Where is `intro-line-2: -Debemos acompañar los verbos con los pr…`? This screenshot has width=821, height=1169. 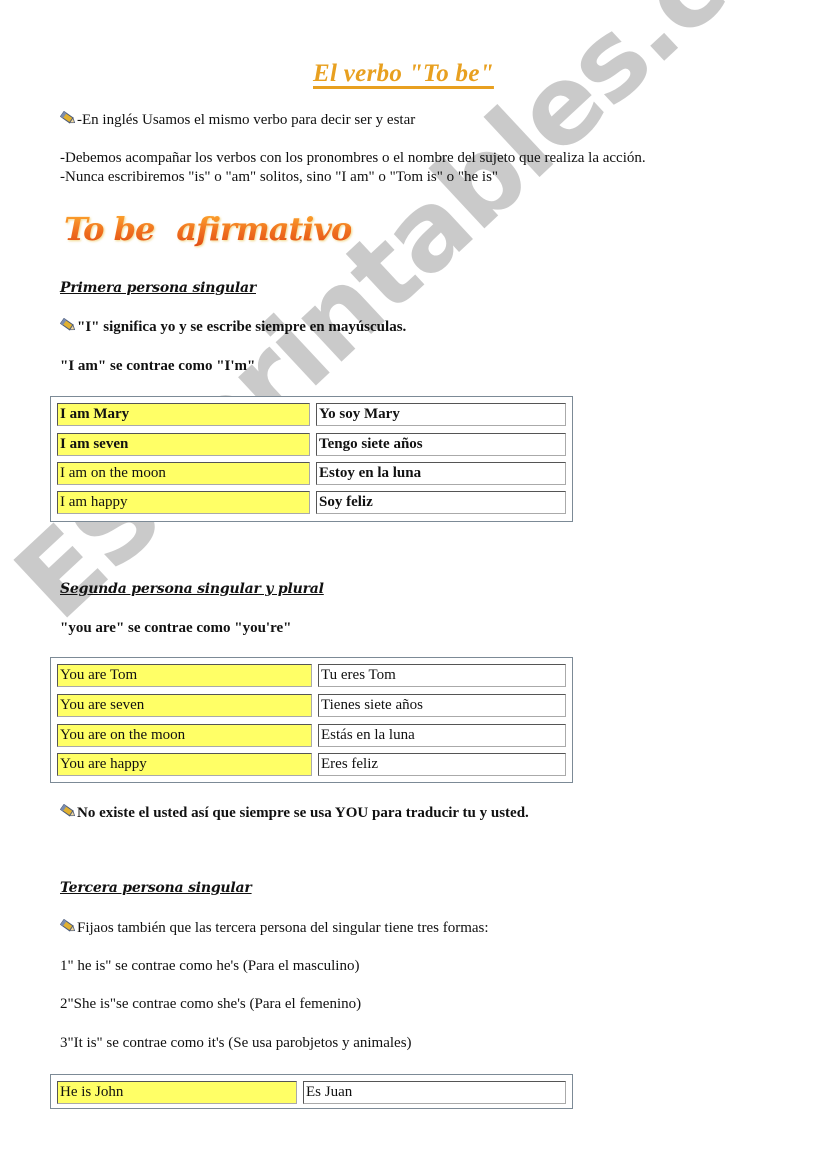 intro-line-2: -Debemos acompañar los verbos con los pr… is located at coordinates (353, 158).